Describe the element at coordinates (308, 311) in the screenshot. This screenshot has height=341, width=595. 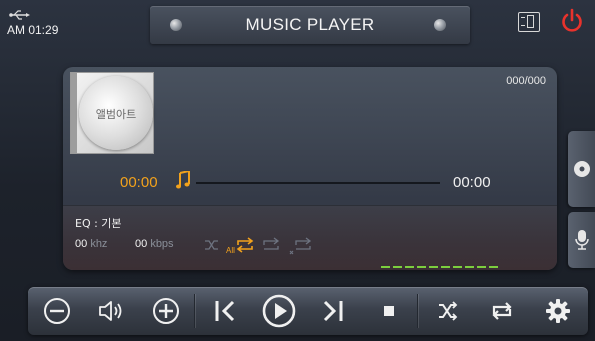
I see `control-bar` at that location.